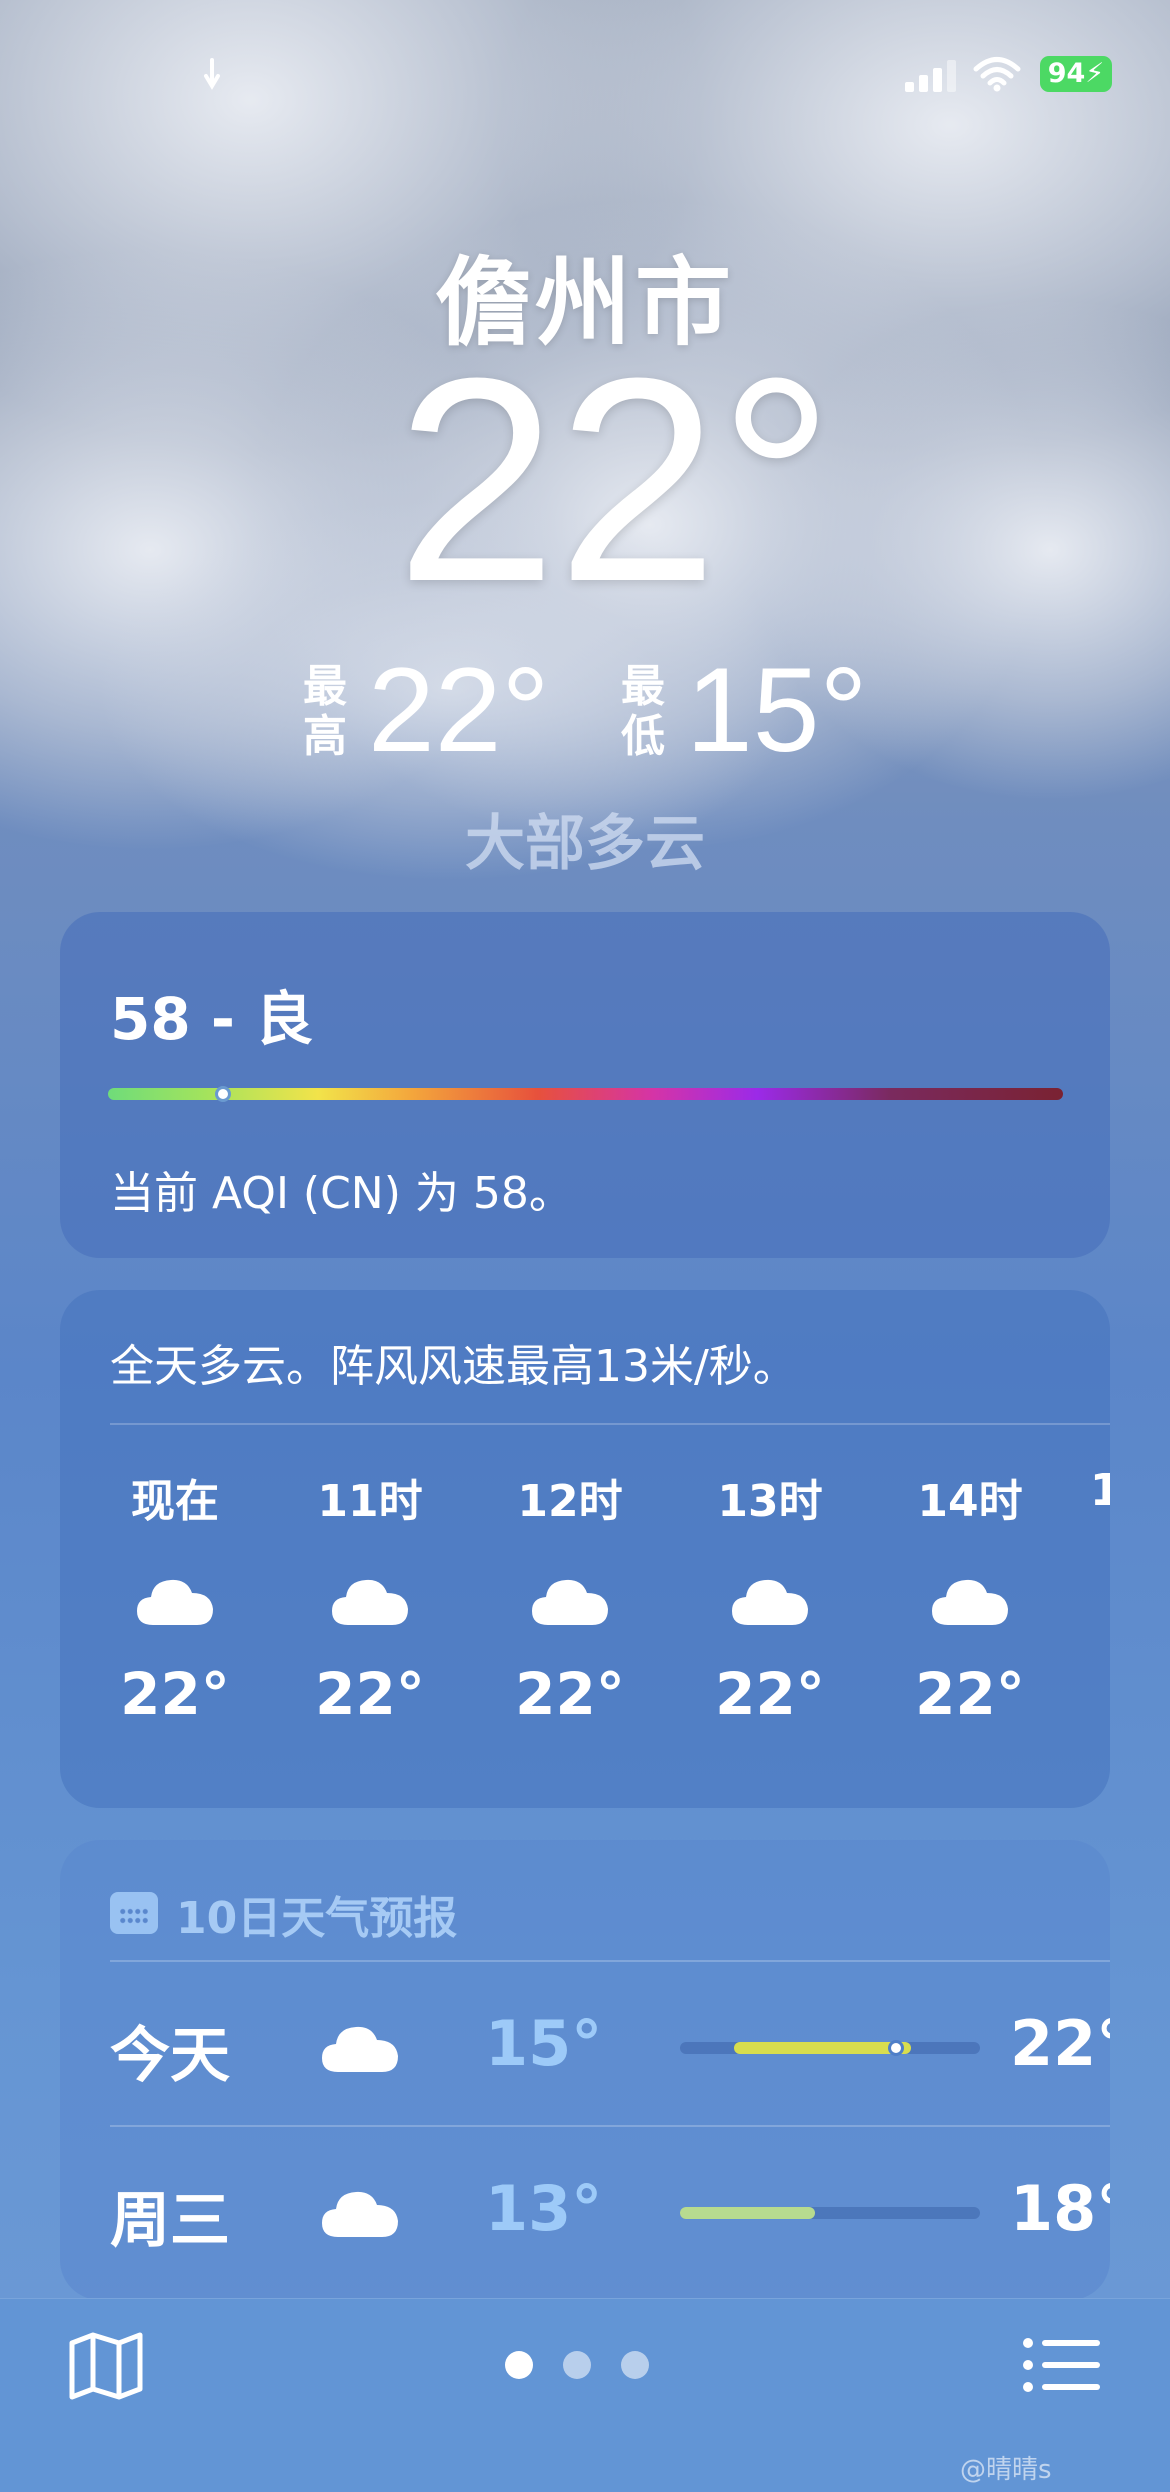 The image size is (1170, 2492). I want to click on hourly-item: 11时 22°, so click(370, 1615).